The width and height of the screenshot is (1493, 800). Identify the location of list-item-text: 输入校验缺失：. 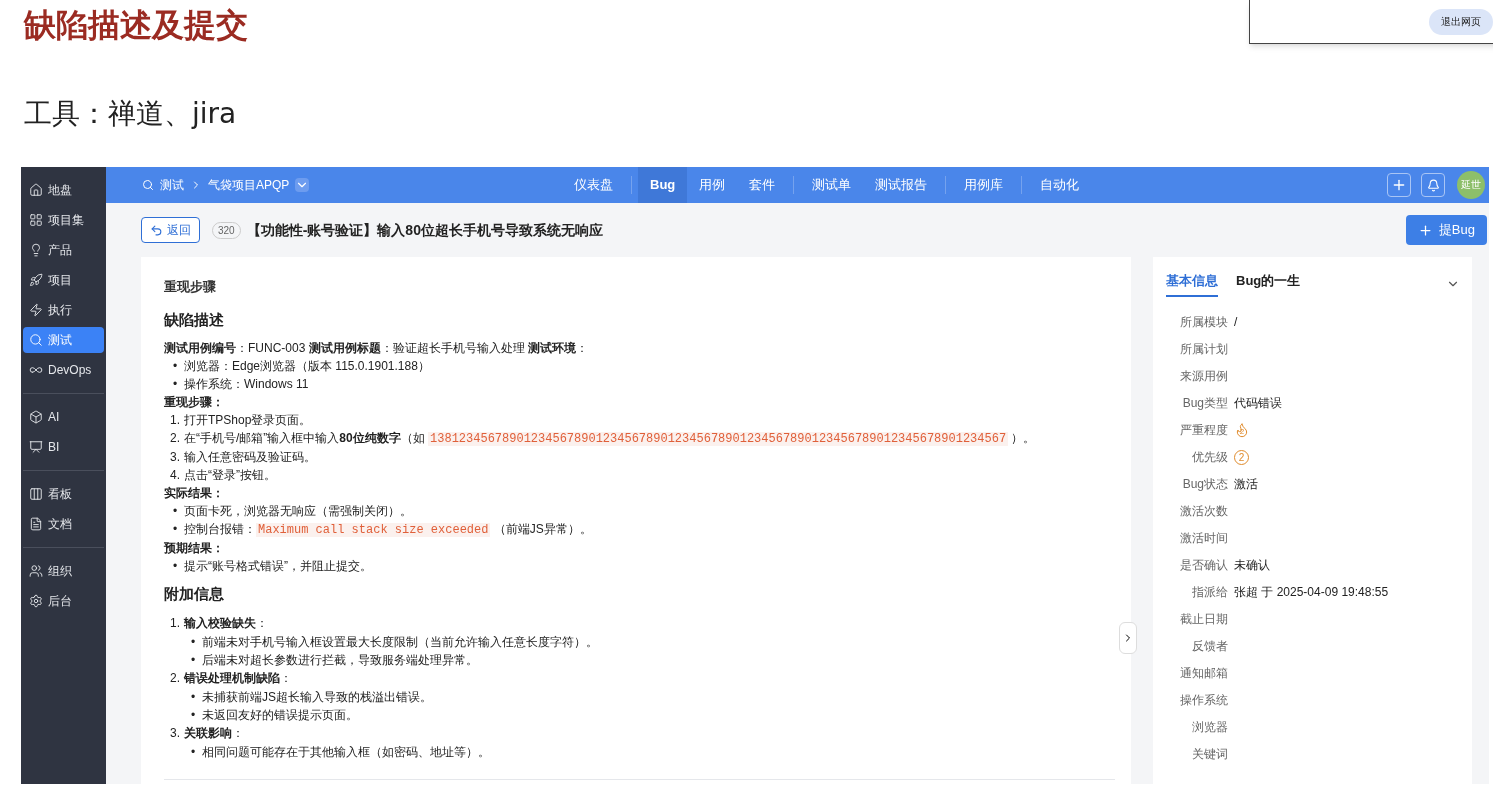
(225, 623).